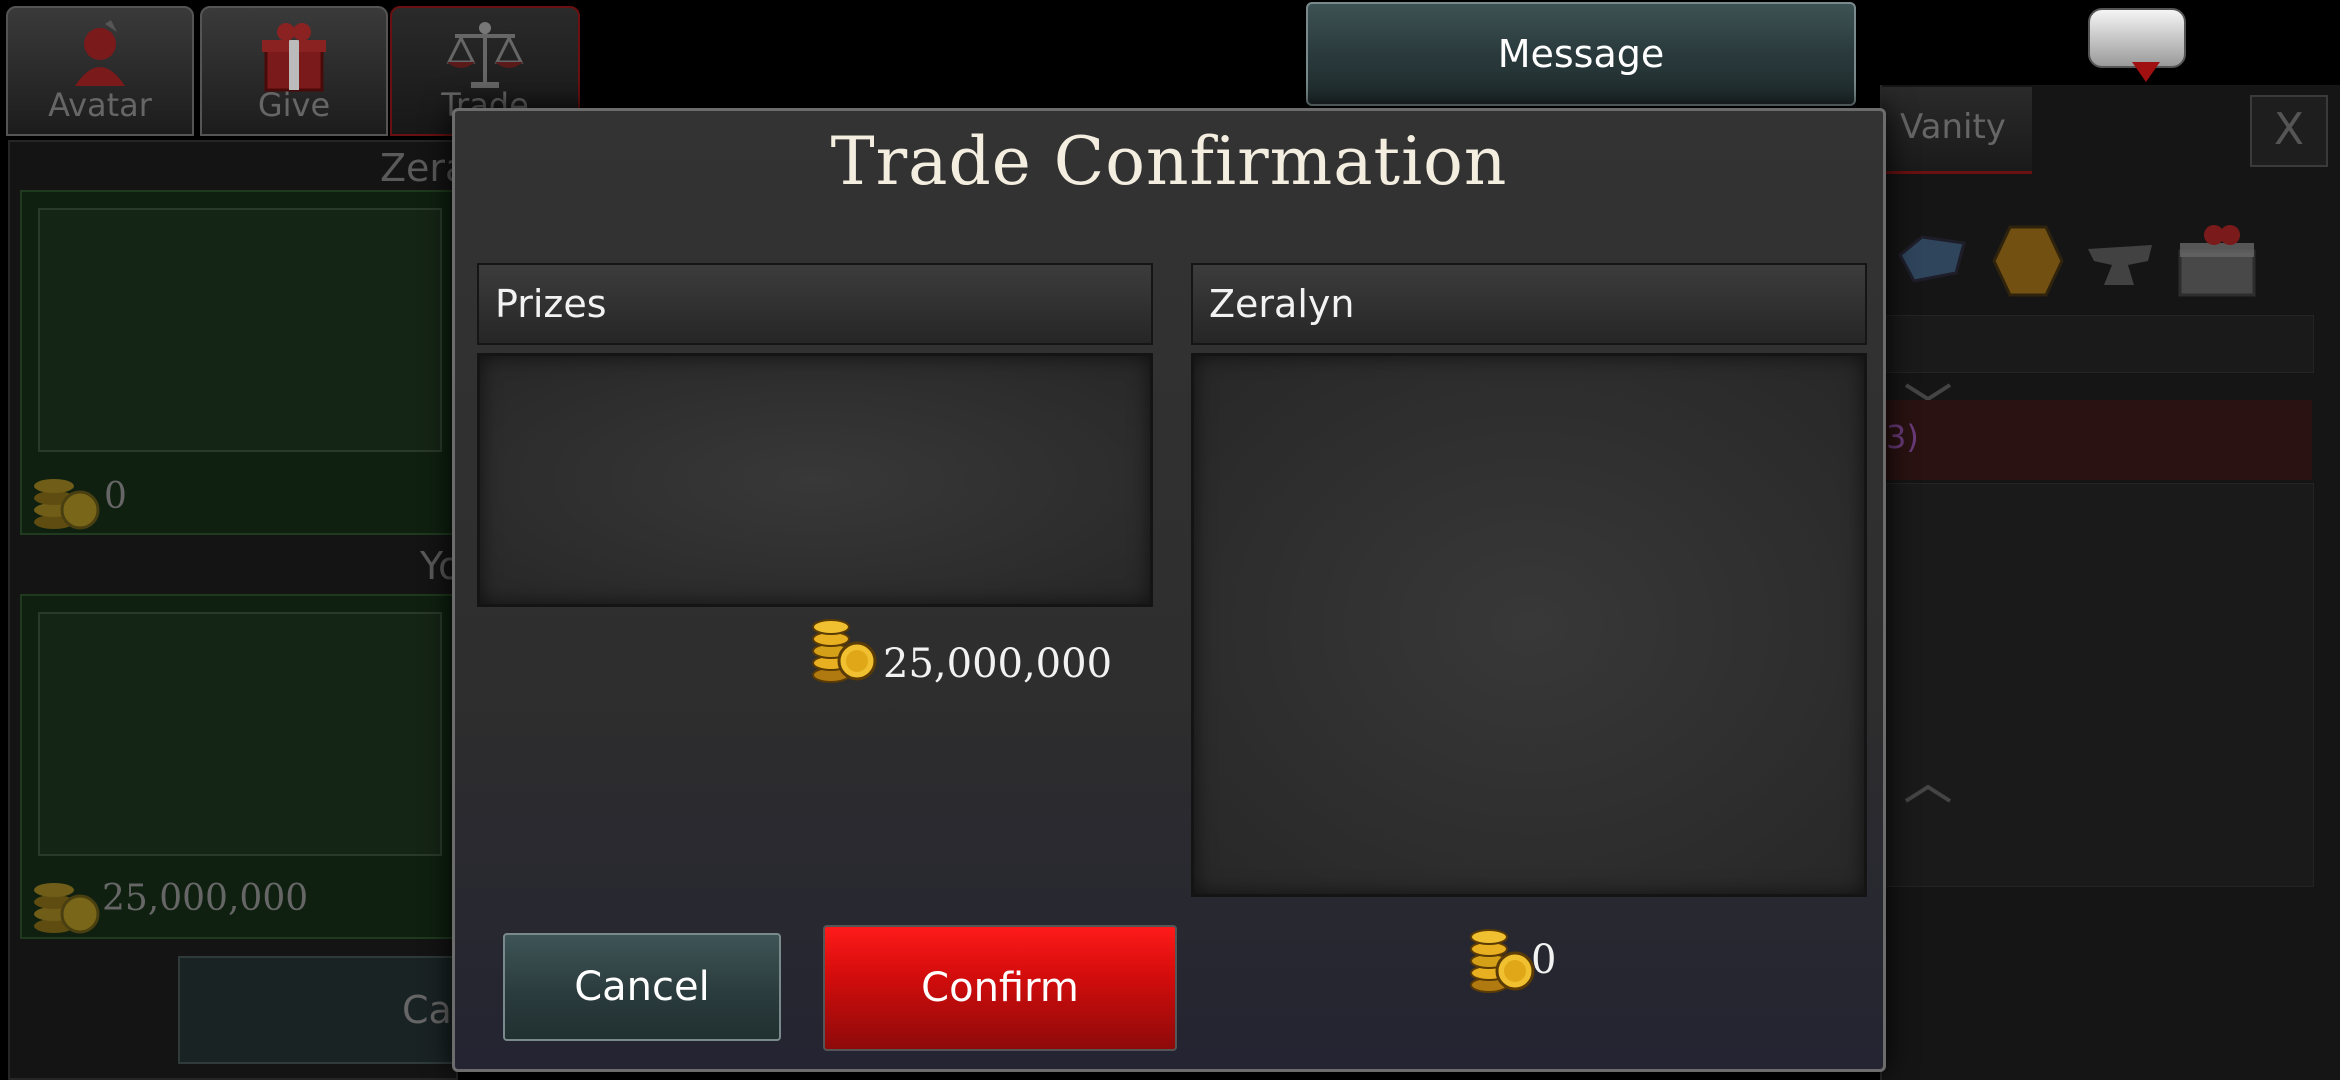  What do you see at coordinates (2137, 38) in the screenshot?
I see `chat-bubble-icon` at bounding box center [2137, 38].